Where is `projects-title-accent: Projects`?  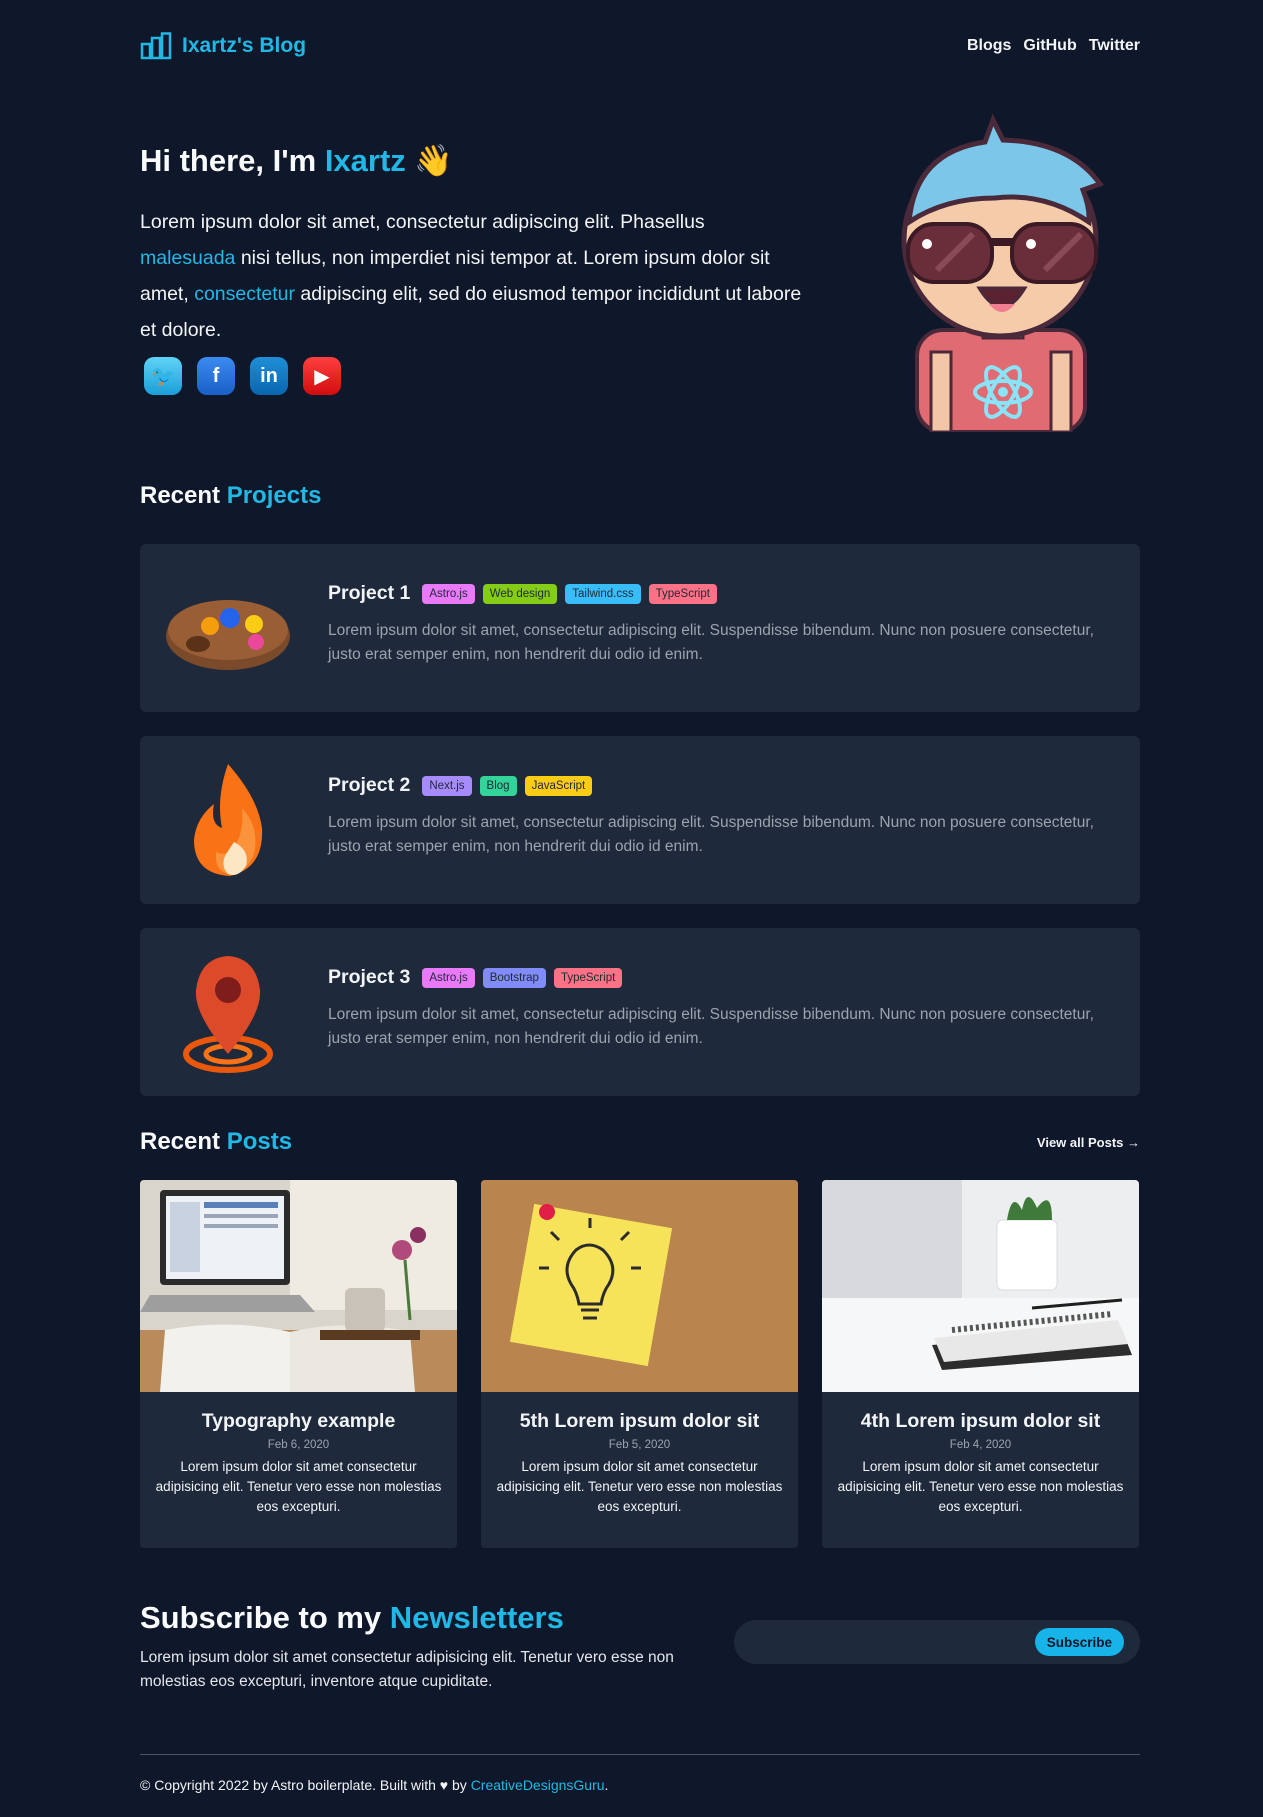
projects-title-accent: Projects is located at coordinates (274, 495).